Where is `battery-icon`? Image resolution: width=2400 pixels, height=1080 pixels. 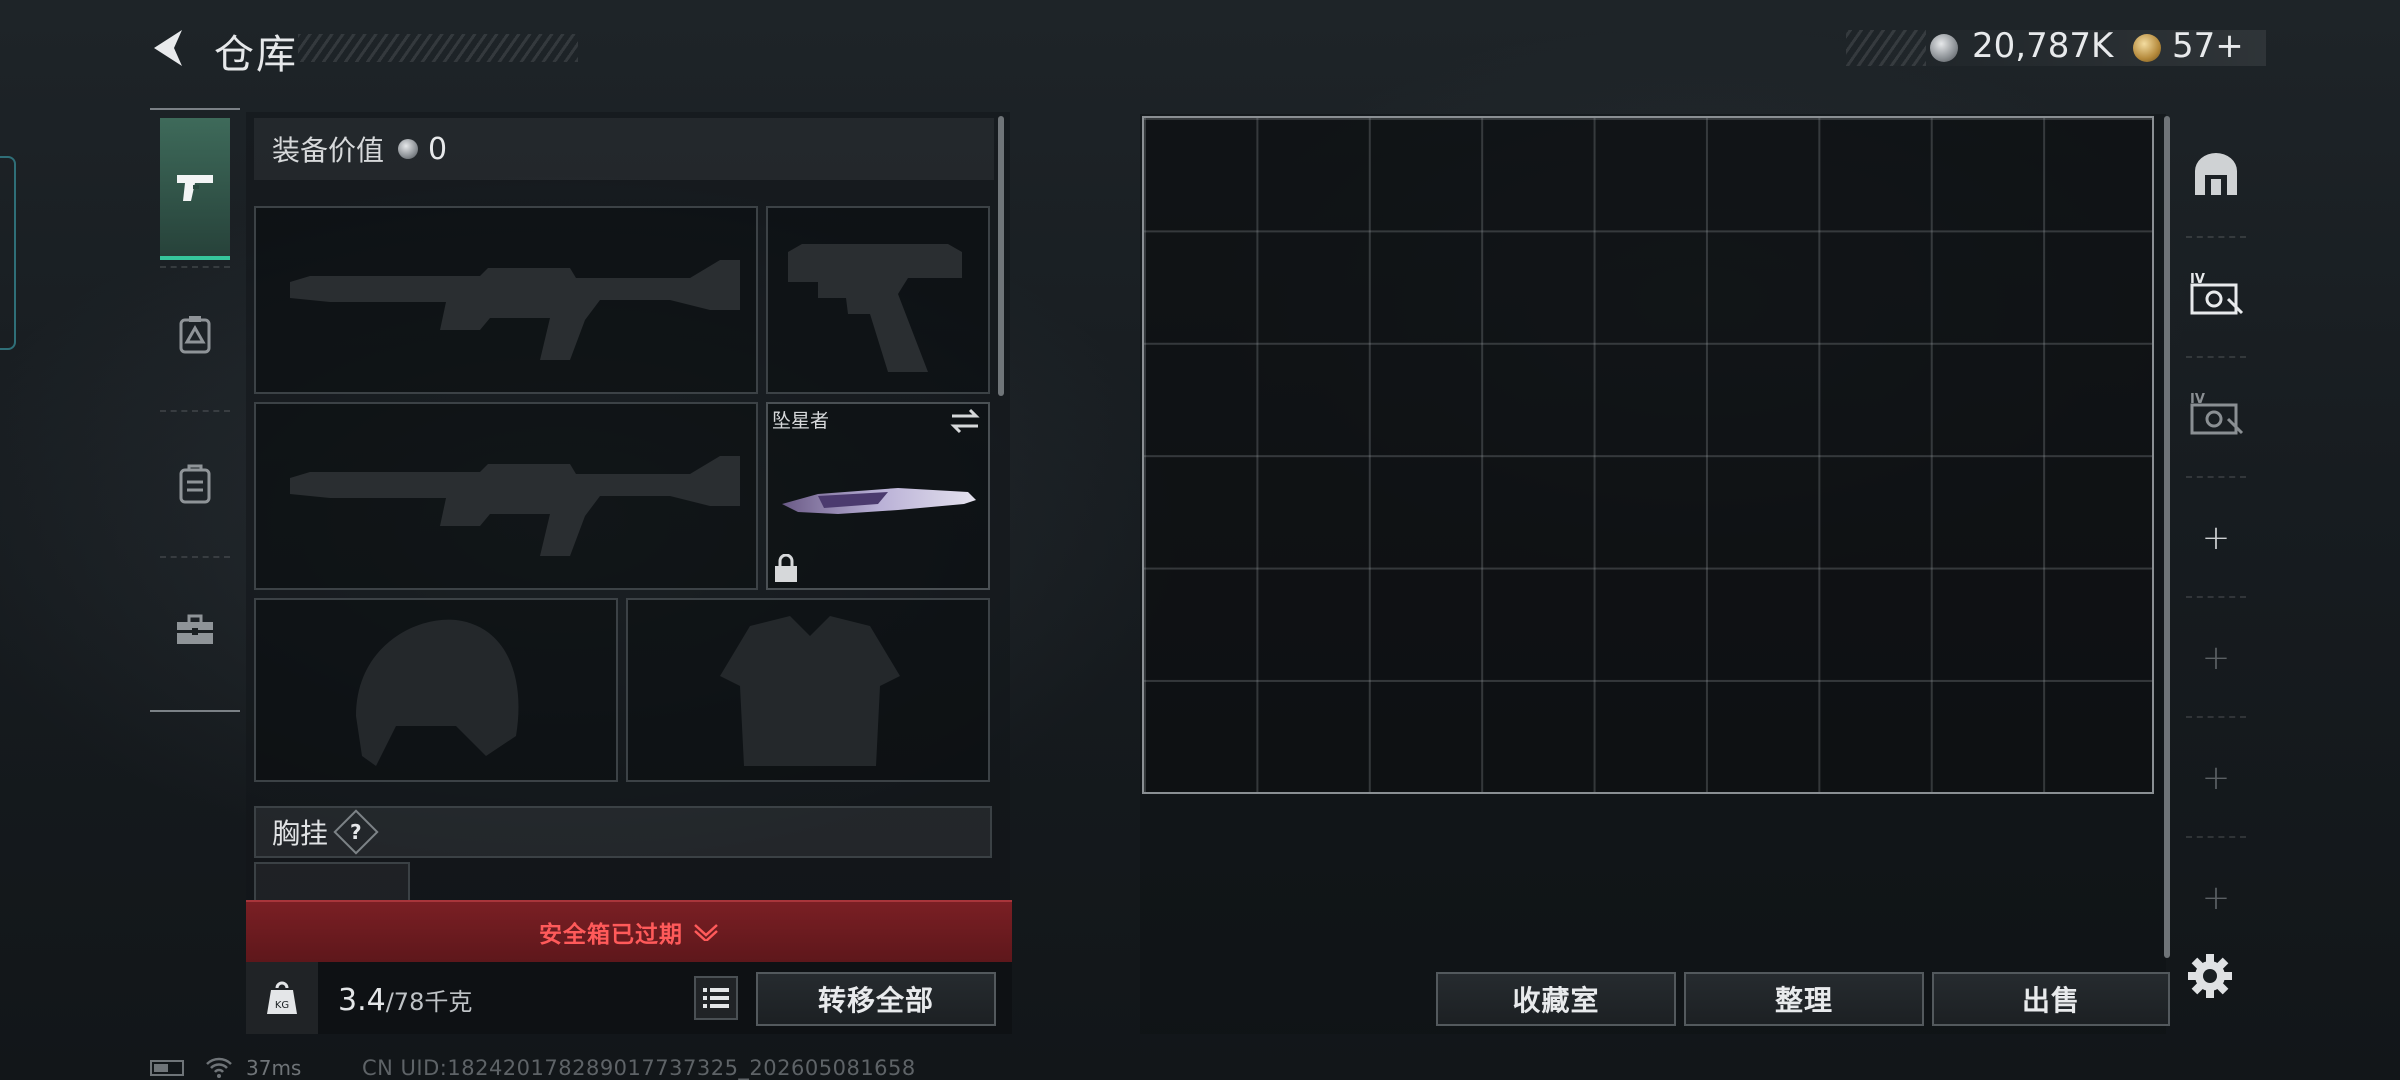
battery-icon is located at coordinates (167, 1068).